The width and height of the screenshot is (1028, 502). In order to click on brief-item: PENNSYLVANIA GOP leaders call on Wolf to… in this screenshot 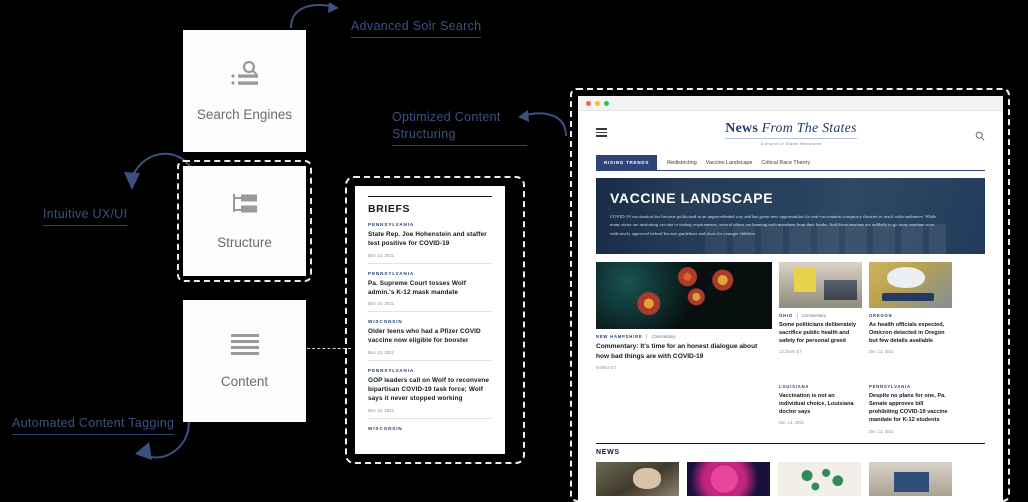, I will do `click(430, 390)`.